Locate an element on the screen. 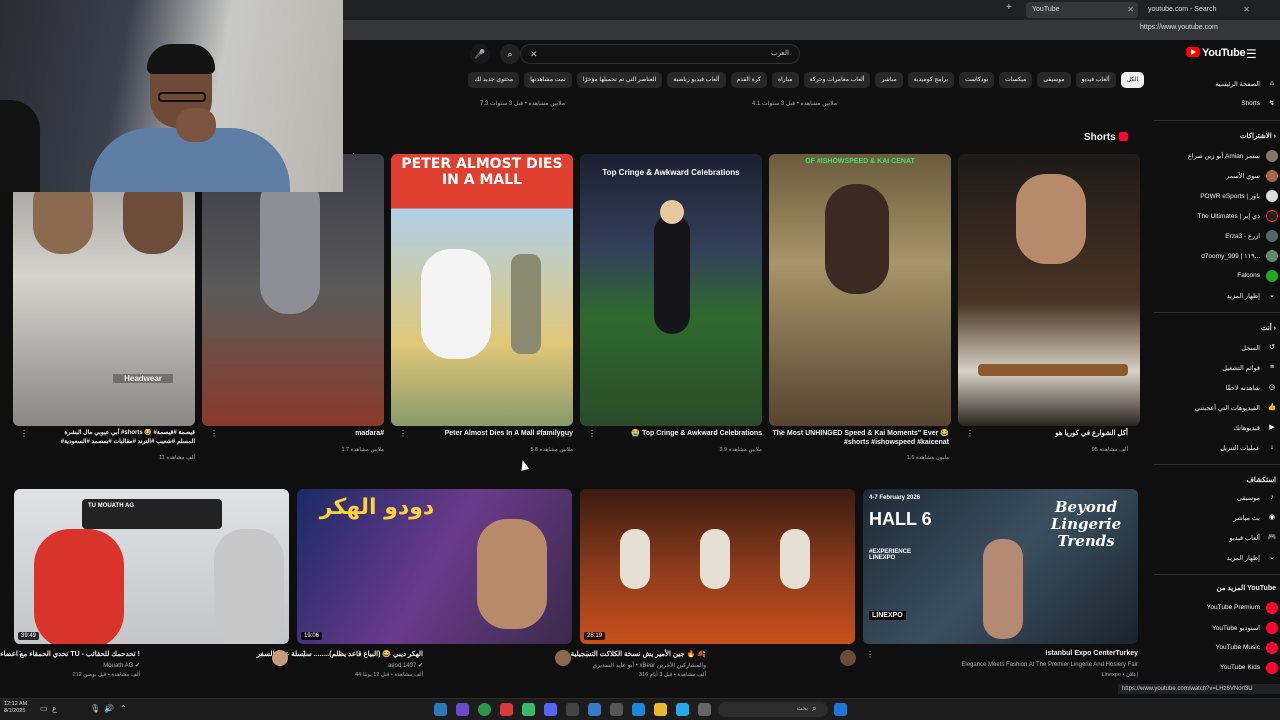  chip: ألعاب فيديو is located at coordinates (1095, 80).